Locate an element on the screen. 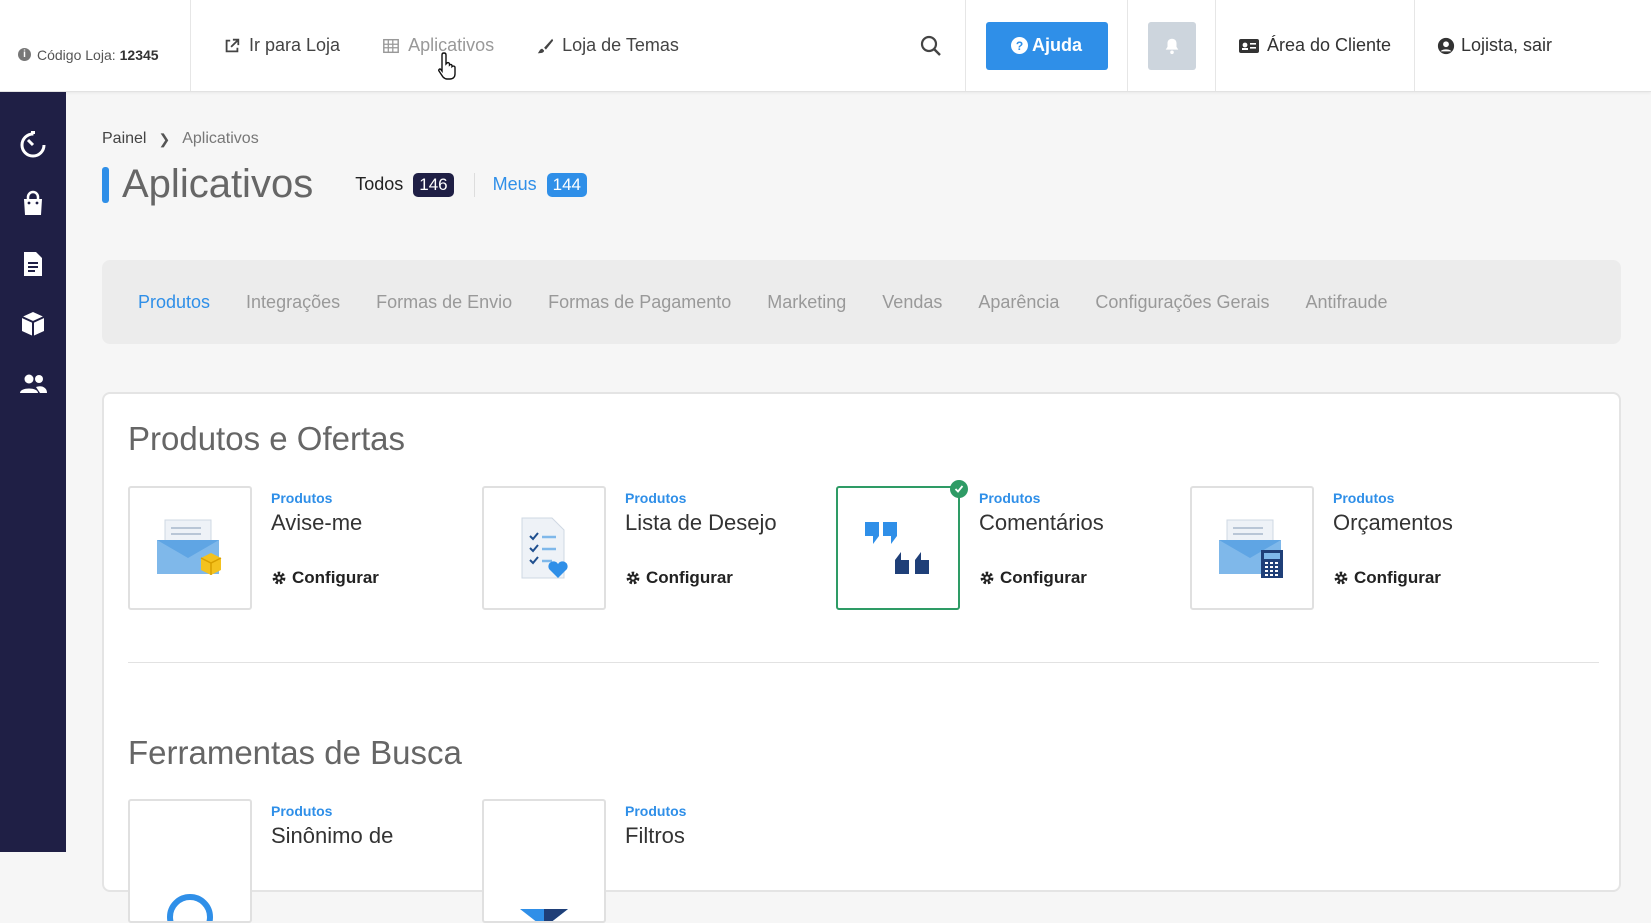 This screenshot has height=923, width=1651. tab-aparencia: Aparência is located at coordinates (1018, 302).